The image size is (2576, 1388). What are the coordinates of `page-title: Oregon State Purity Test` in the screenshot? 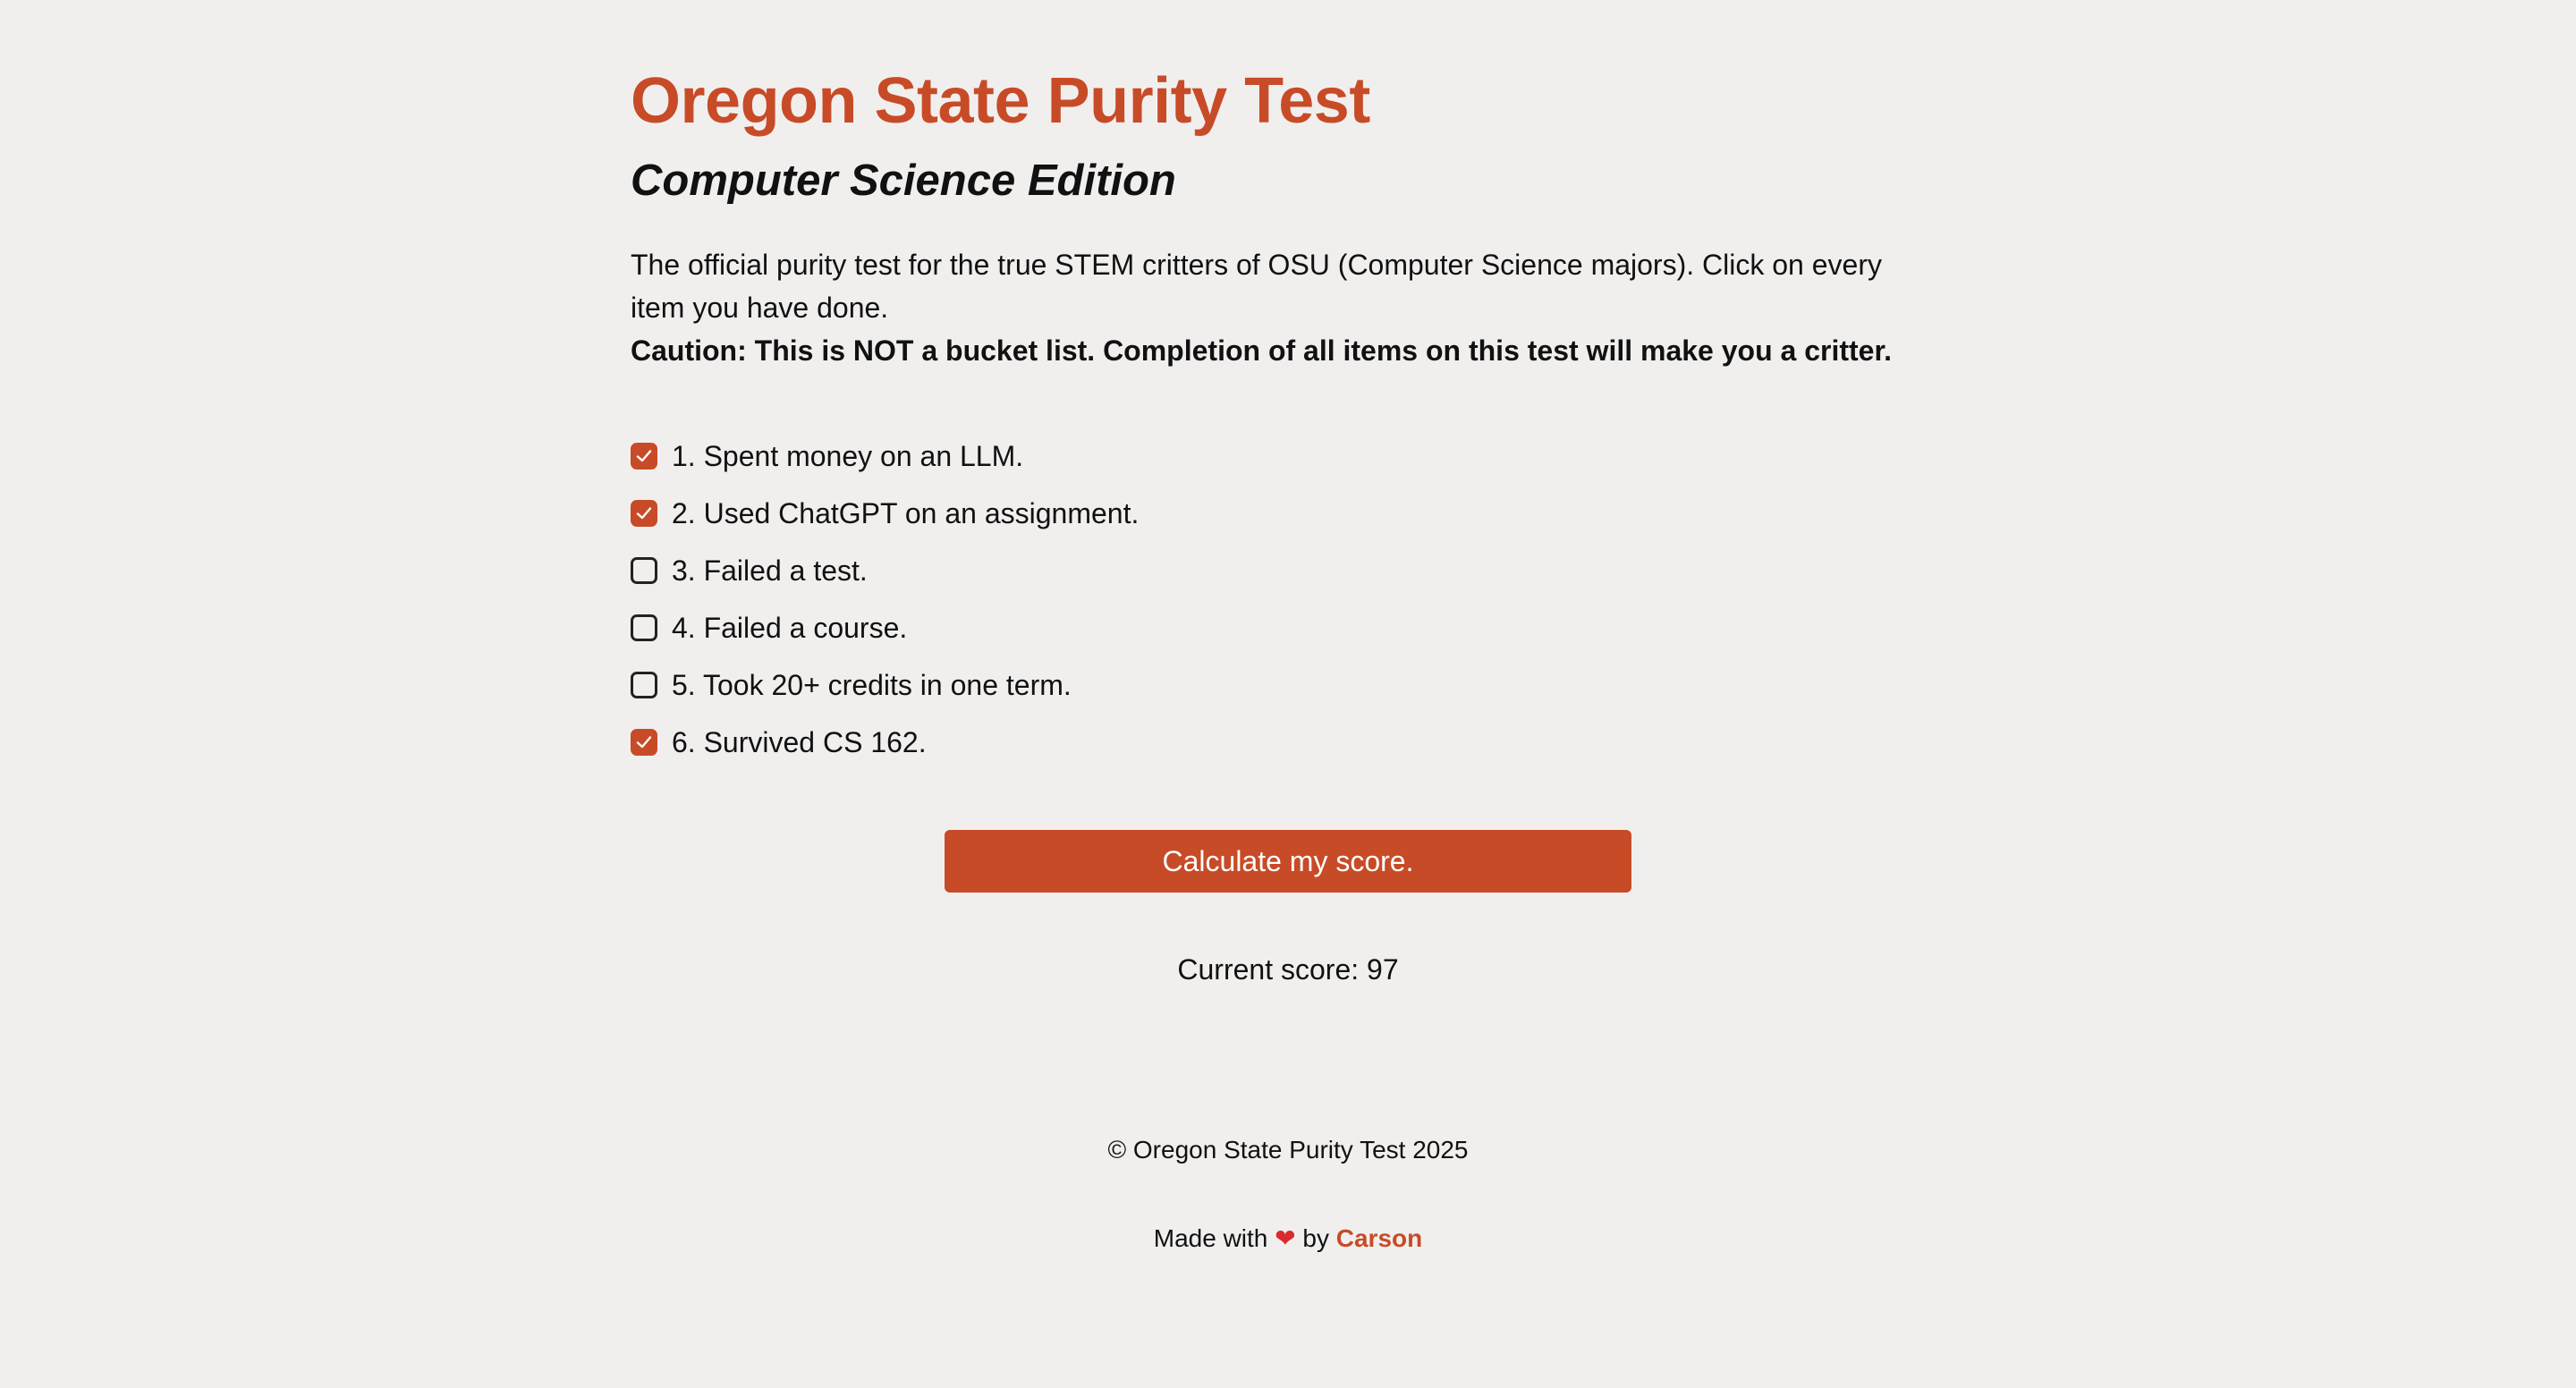 It's located at (1000, 101).